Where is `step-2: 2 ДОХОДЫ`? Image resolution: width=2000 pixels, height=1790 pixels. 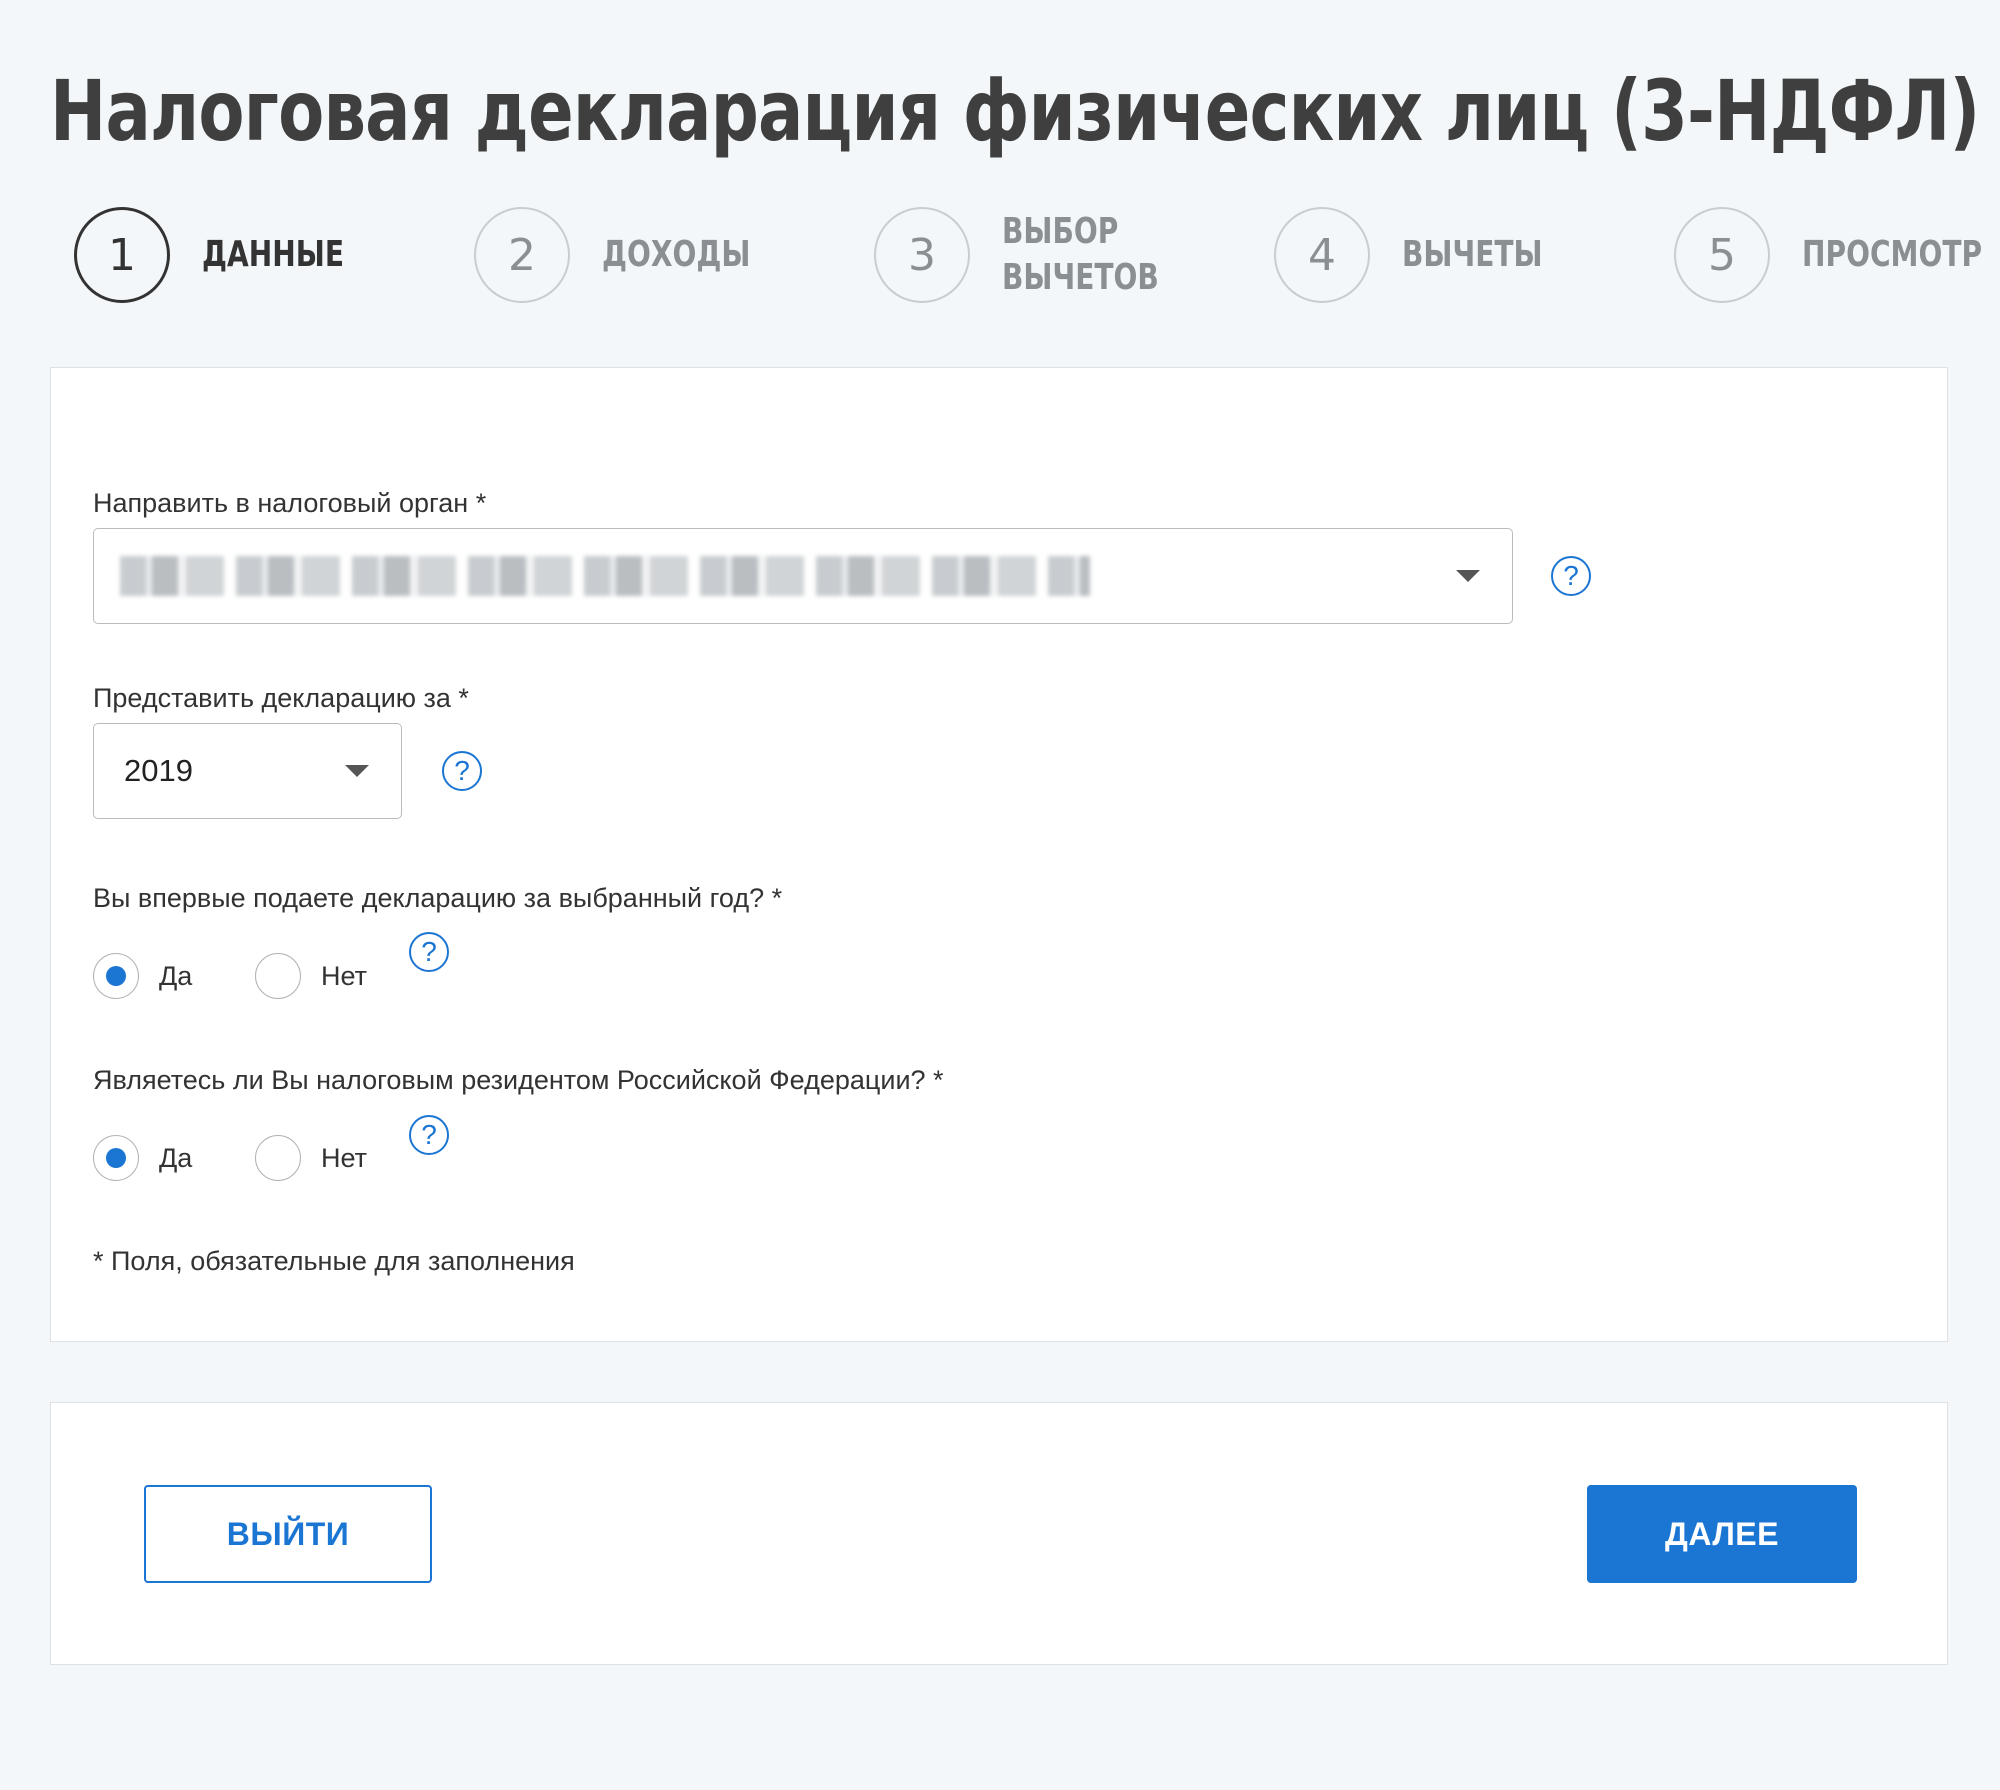 step-2: 2 ДОХОДЫ is located at coordinates (633, 255).